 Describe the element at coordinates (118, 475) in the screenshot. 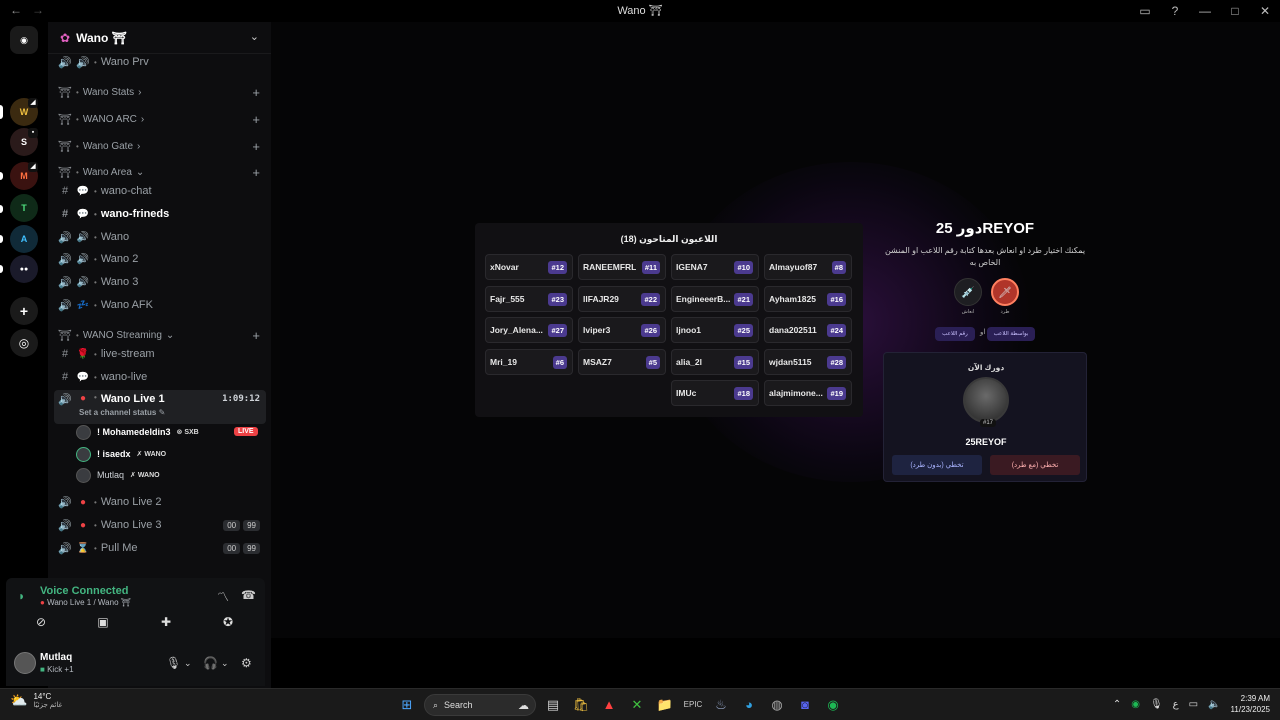

I see `voice-user: Mutlaq ✗ WANO` at that location.